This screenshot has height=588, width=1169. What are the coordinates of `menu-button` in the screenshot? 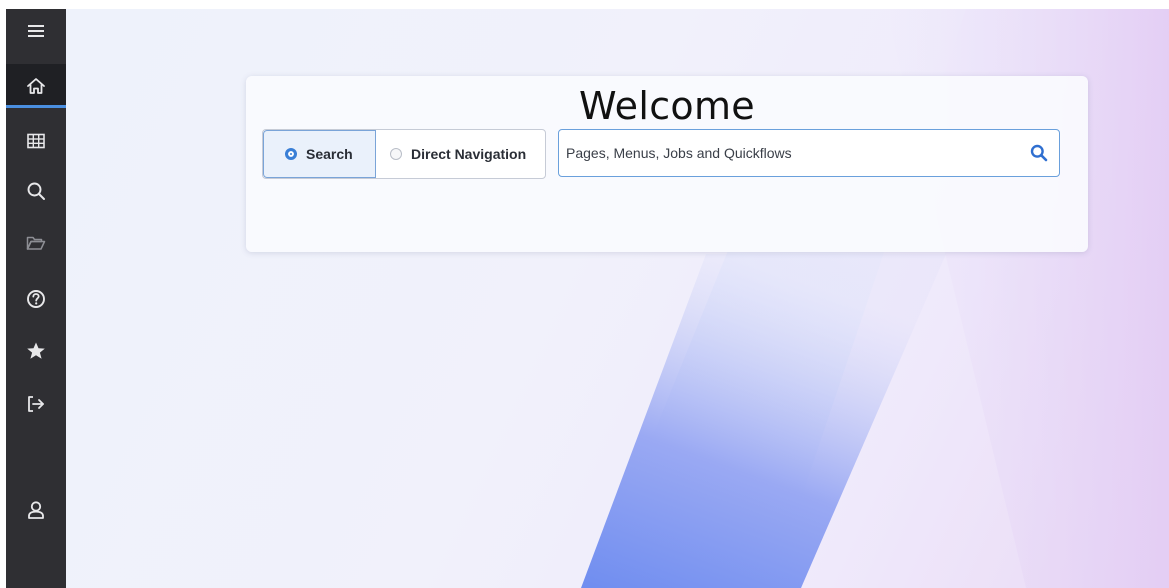 It's located at (36, 31).